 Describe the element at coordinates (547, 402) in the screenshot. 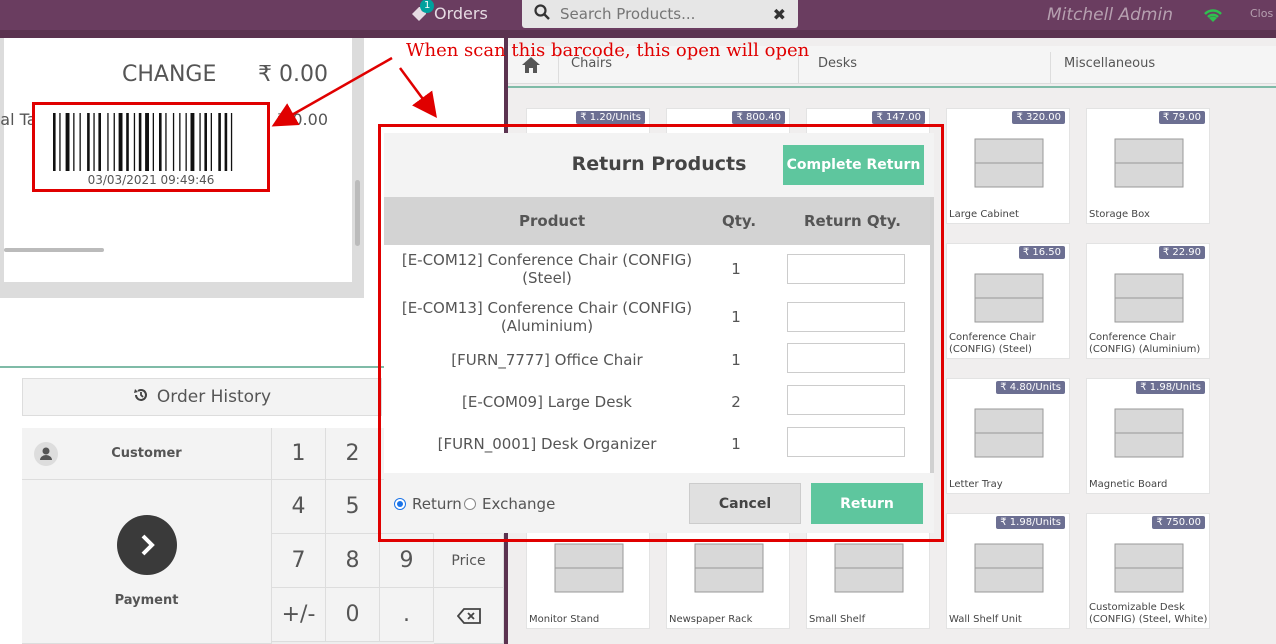

I see `row-product: [E-COM09] Large Desk` at that location.